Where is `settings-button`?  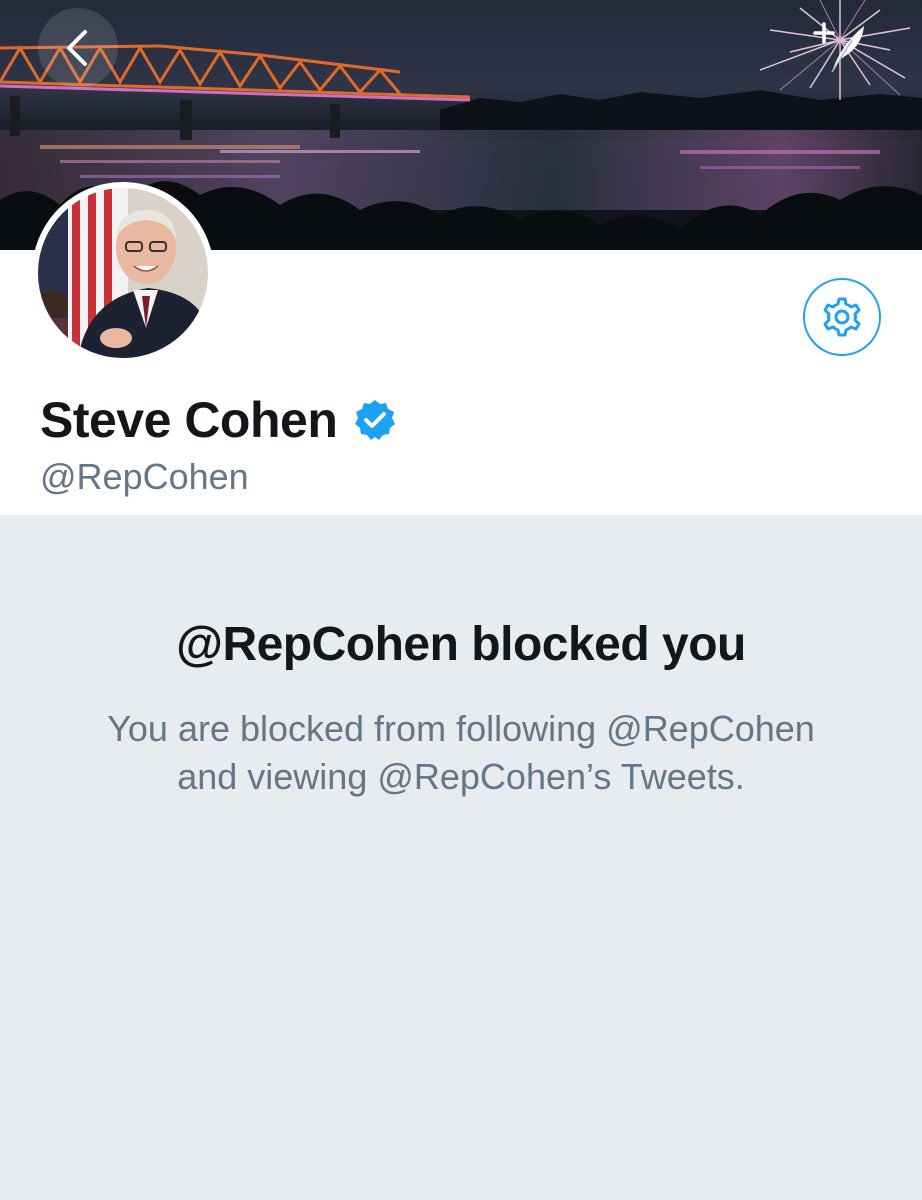
settings-button is located at coordinates (842, 317).